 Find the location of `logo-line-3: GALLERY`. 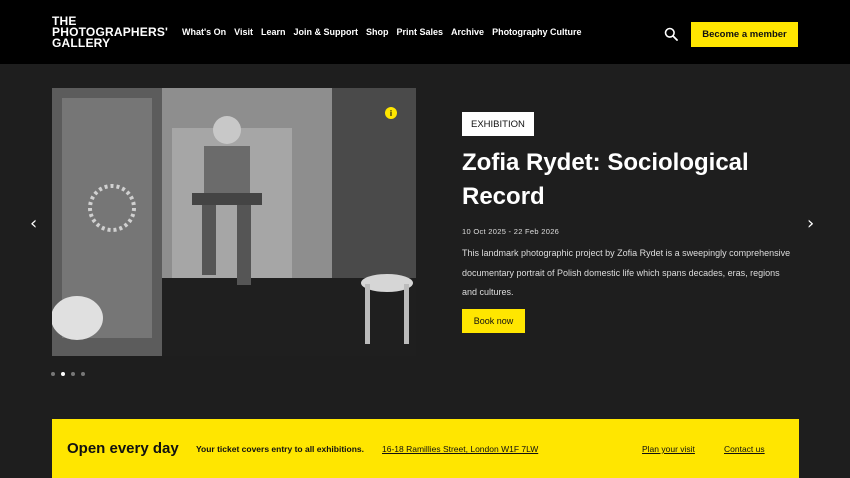

logo-line-3: GALLERY is located at coordinates (81, 43).